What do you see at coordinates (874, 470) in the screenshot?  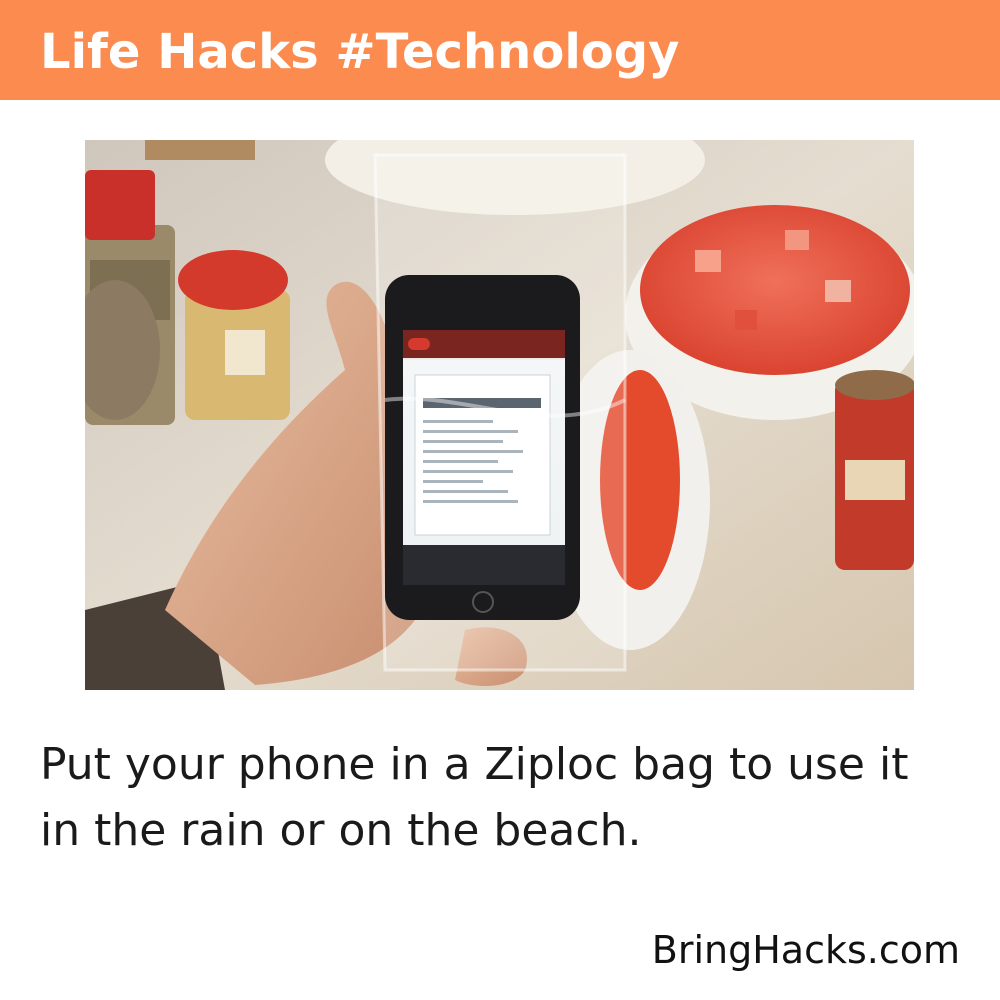 I see `tomato-can` at bounding box center [874, 470].